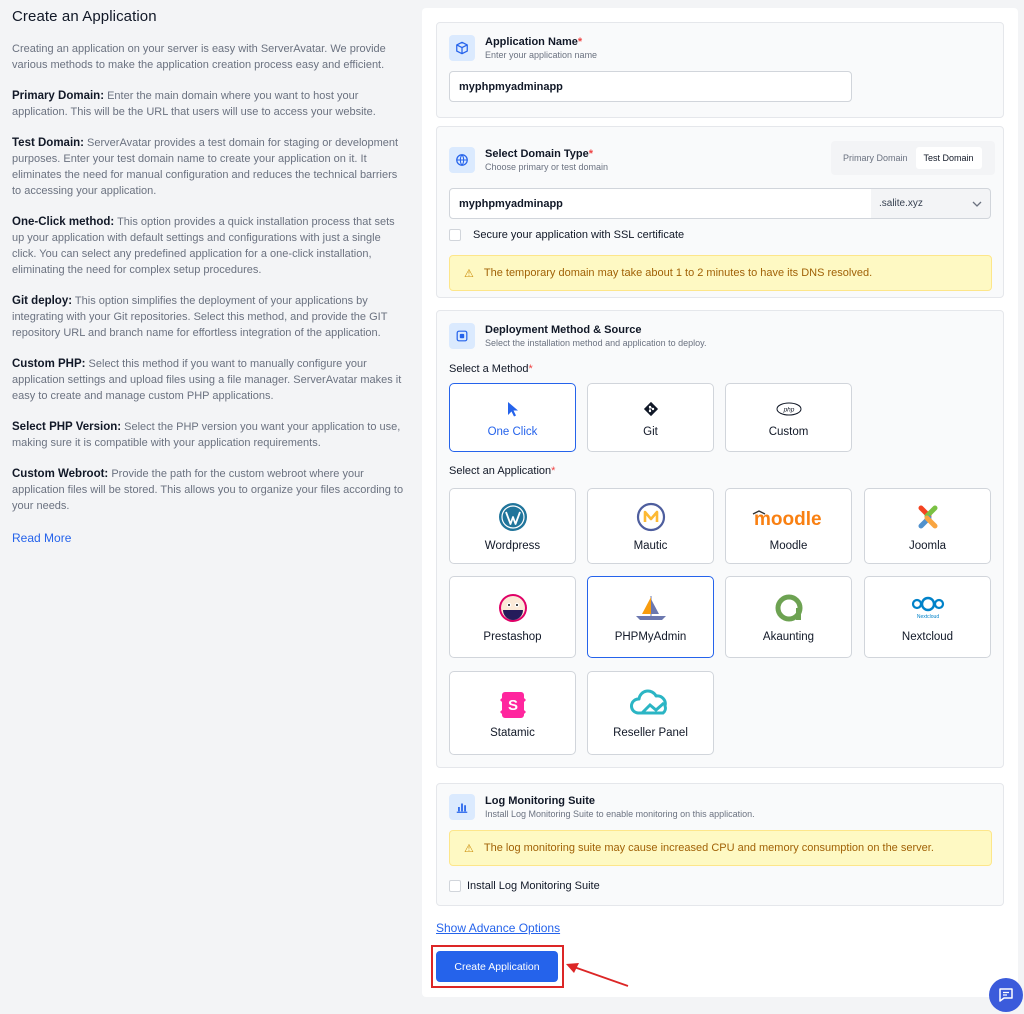 The image size is (1024, 1014). I want to click on create-application-button: Create Application, so click(497, 966).